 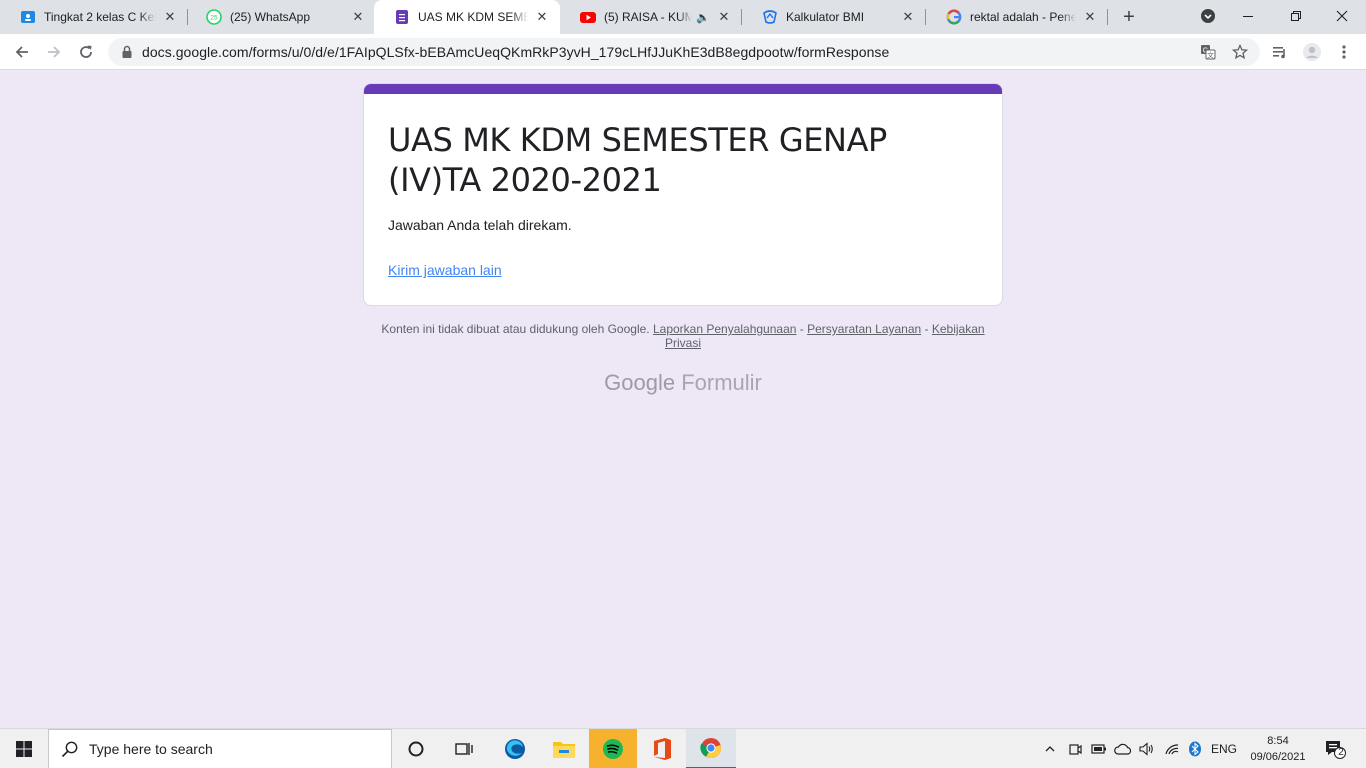 I want to click on menu-dots-icon, so click(x=1344, y=52).